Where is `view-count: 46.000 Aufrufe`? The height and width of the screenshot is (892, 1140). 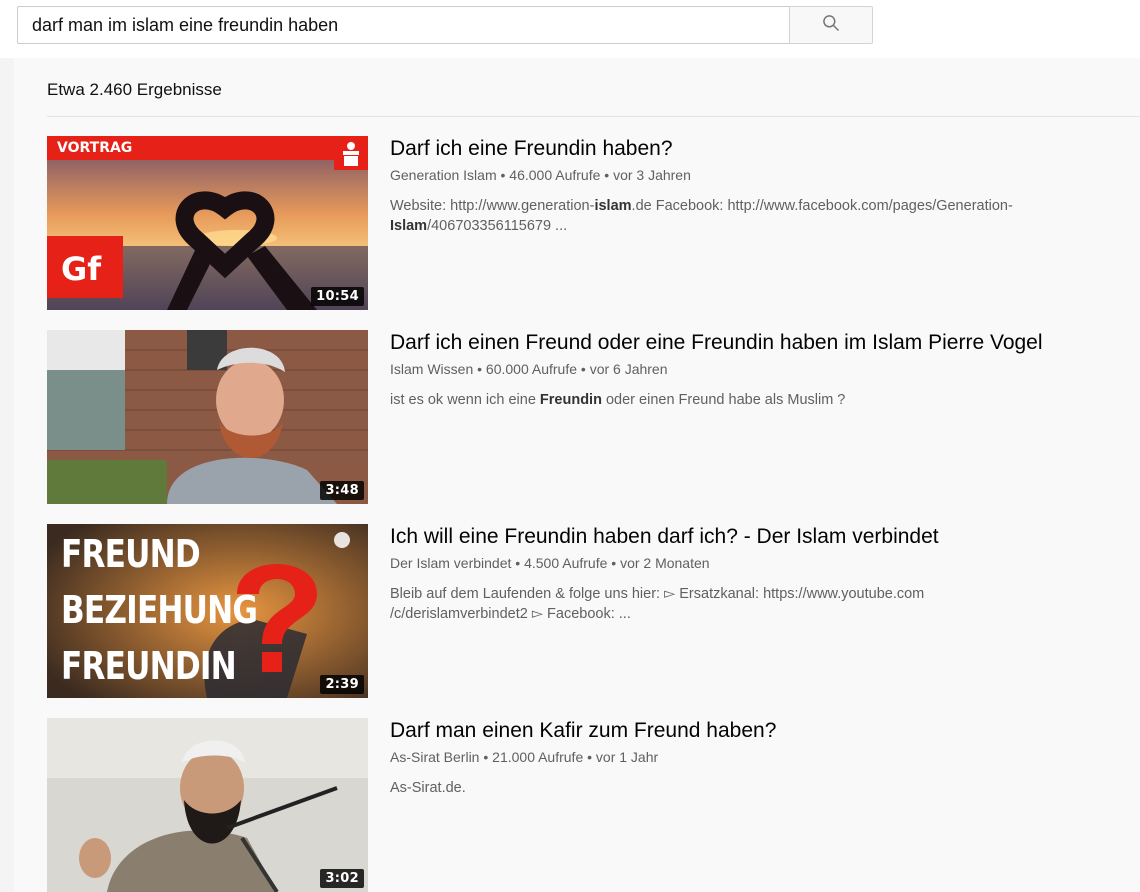 view-count: 46.000 Aufrufe is located at coordinates (555, 175).